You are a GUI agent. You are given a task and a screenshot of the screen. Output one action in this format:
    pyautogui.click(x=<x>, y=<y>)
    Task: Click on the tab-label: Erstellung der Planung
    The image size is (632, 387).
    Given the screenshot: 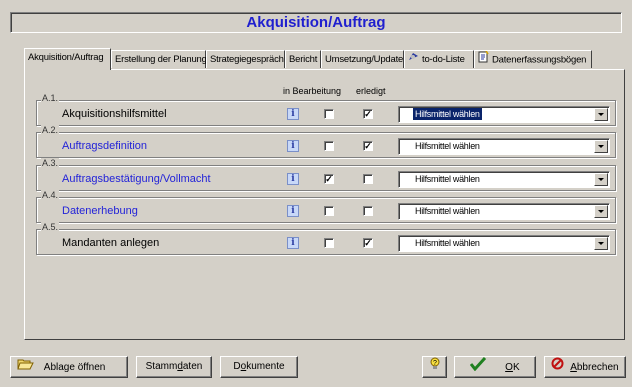 What is the action you would take?
    pyautogui.click(x=161, y=59)
    